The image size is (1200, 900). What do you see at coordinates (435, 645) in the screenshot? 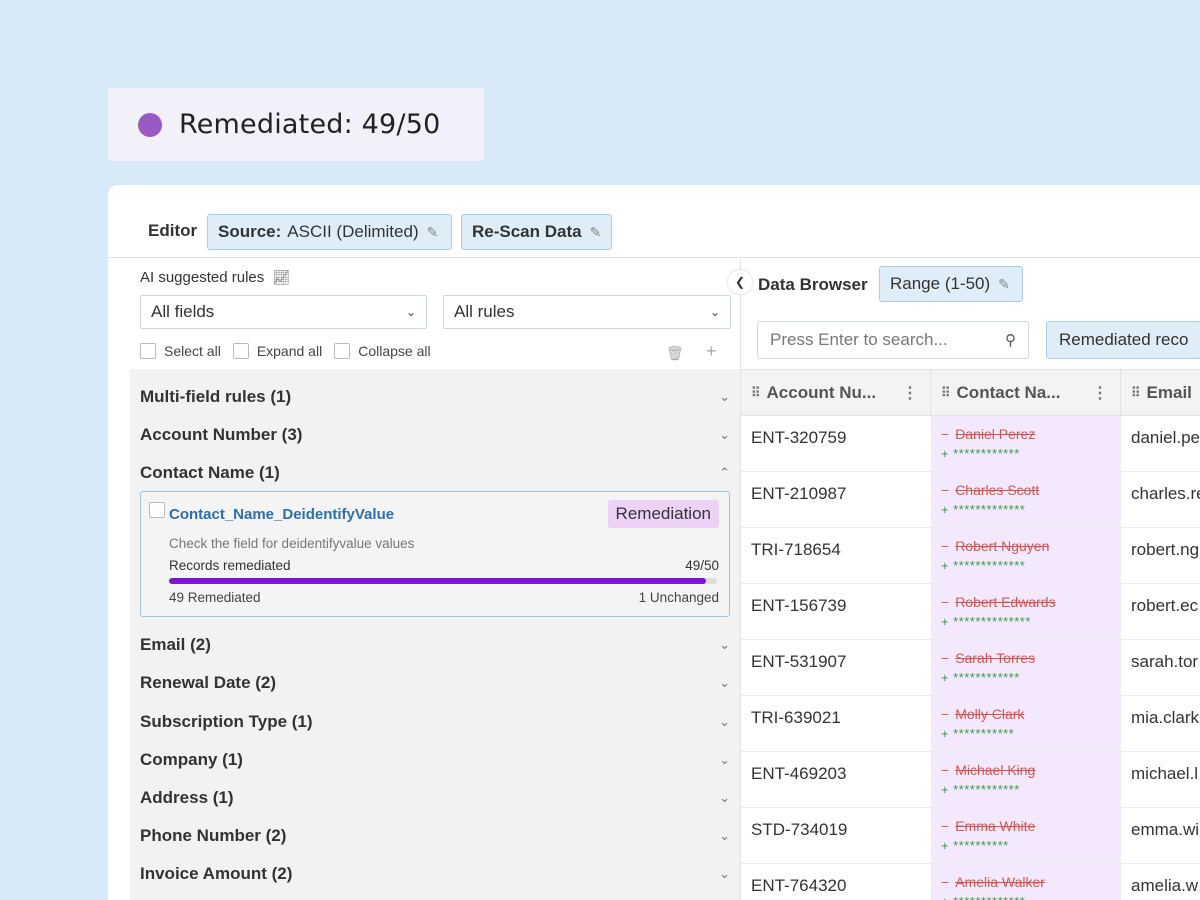
I see `rule-group-email: Email (2) ⌄` at bounding box center [435, 645].